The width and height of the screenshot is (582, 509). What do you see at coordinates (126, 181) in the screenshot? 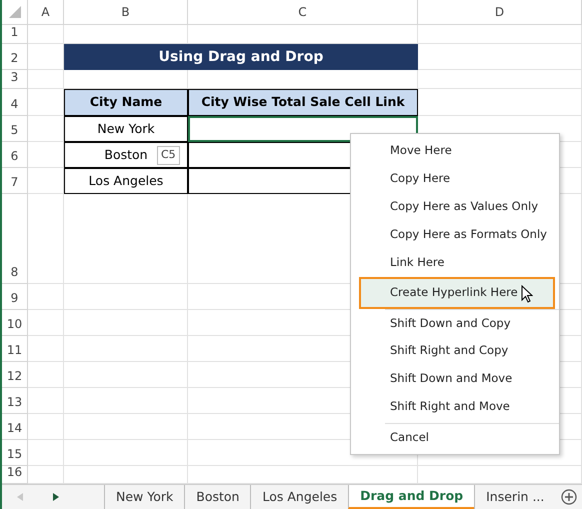
I see `table-cell: Los Angeles` at bounding box center [126, 181].